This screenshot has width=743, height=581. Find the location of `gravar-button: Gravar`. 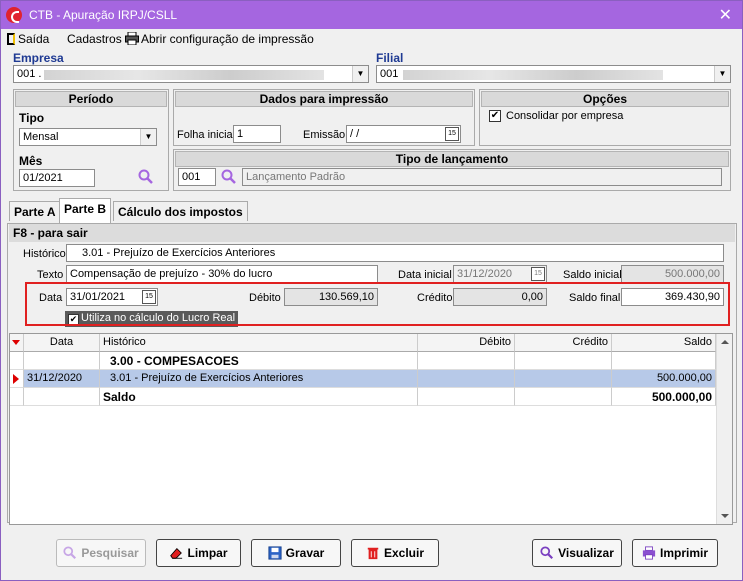

gravar-button: Gravar is located at coordinates (296, 553).